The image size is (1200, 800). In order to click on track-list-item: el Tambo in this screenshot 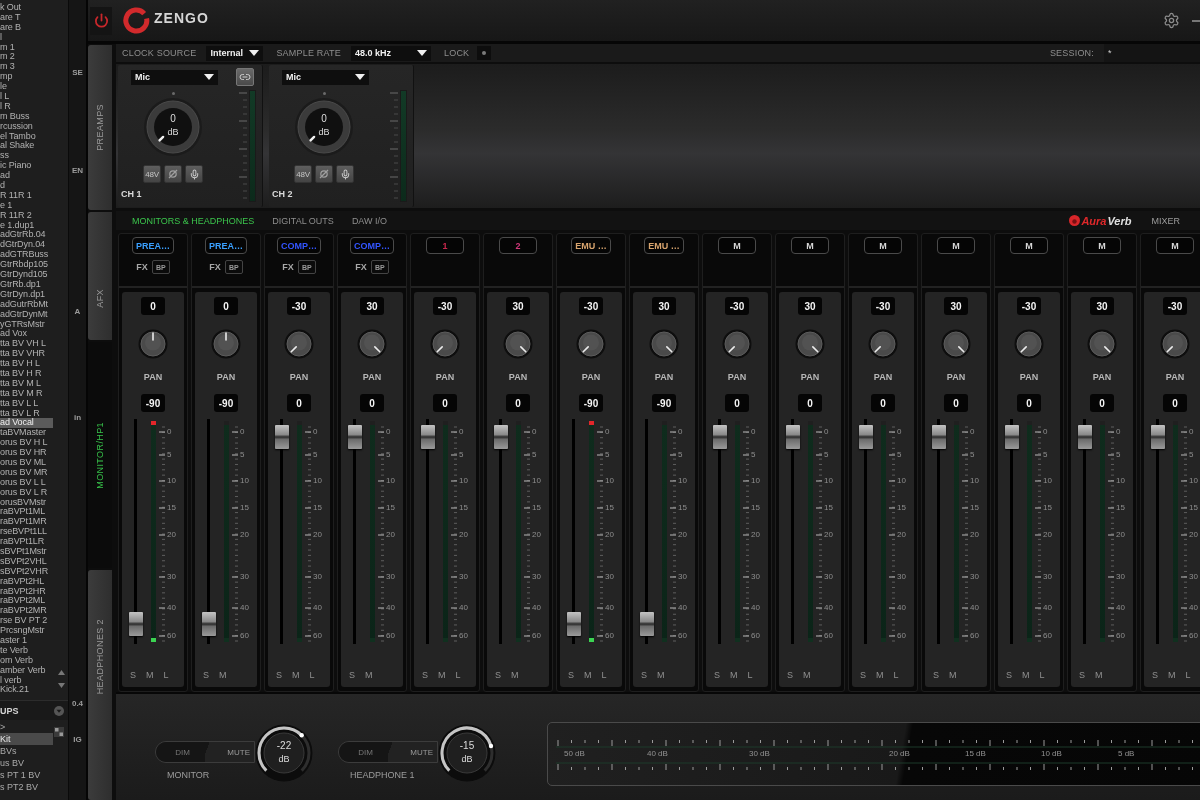, I will do `click(18, 136)`.